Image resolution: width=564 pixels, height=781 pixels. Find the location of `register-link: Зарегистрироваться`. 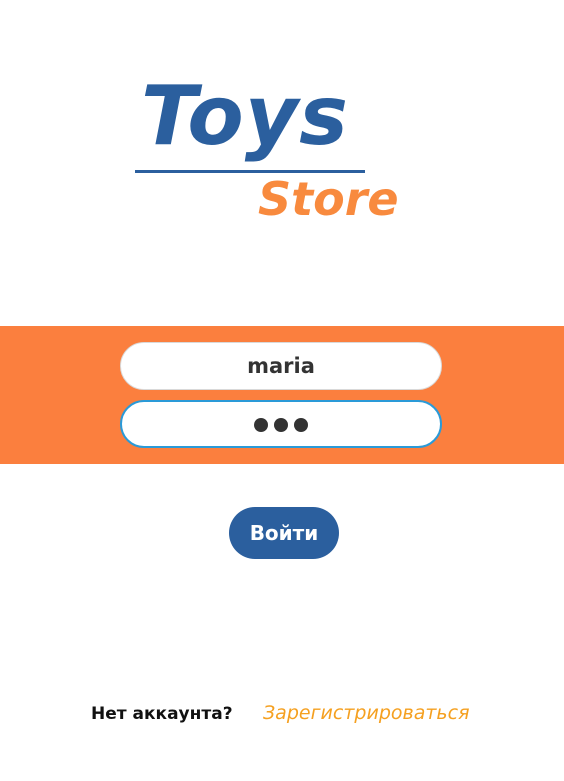

register-link: Зарегистрироваться is located at coordinates (366, 713).